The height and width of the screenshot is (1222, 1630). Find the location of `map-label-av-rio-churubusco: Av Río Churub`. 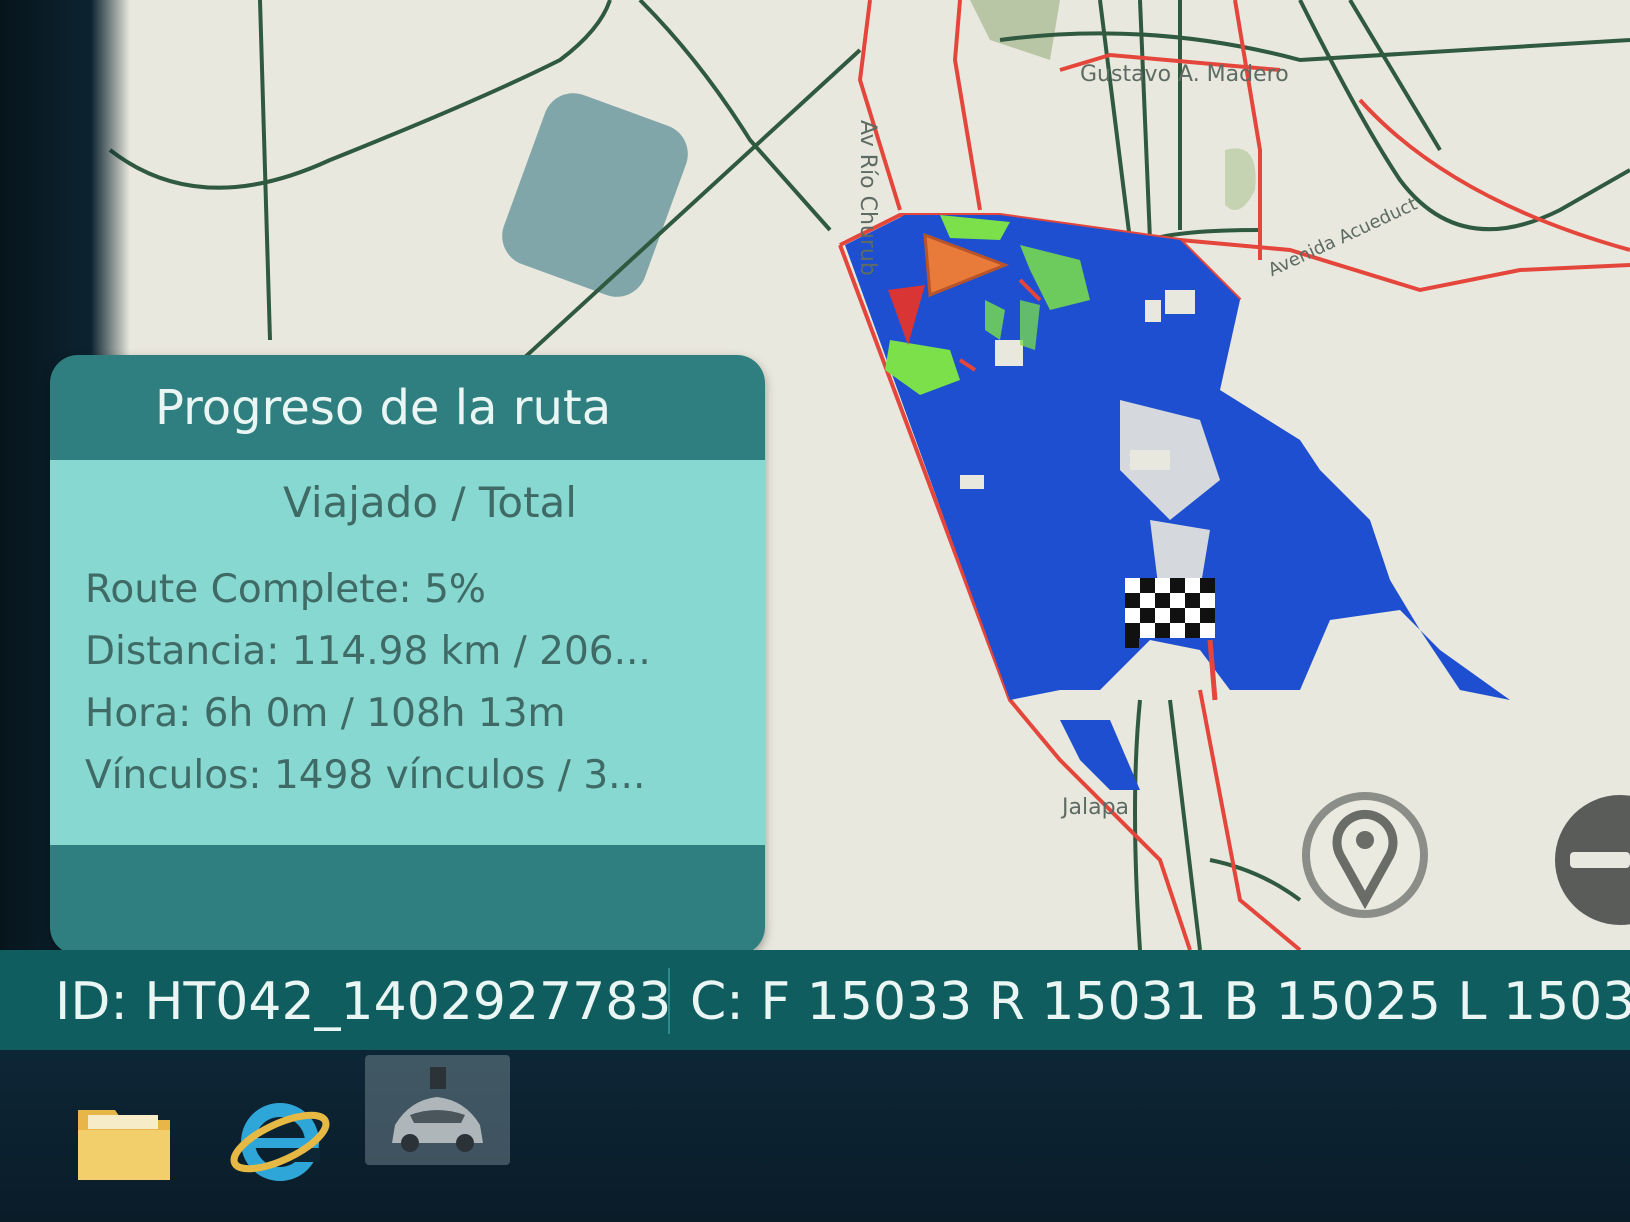

map-label-av-rio-churubusco: Av Río Churub is located at coordinates (867, 198).